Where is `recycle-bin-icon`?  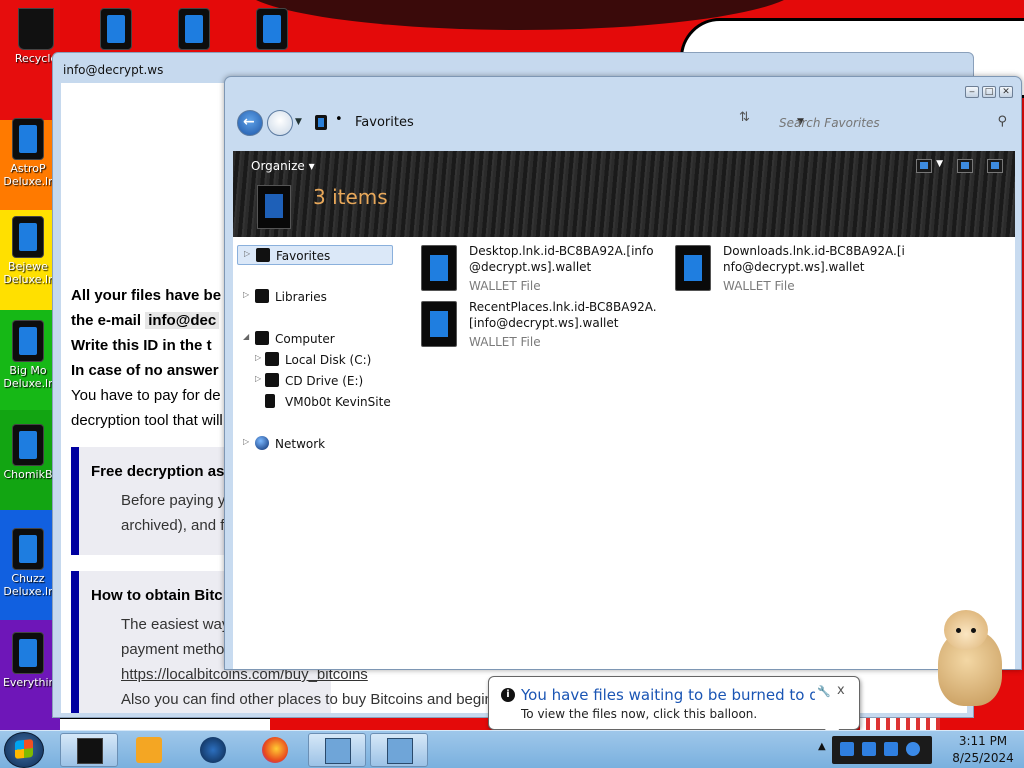
recycle-bin-icon is located at coordinates (36, 29).